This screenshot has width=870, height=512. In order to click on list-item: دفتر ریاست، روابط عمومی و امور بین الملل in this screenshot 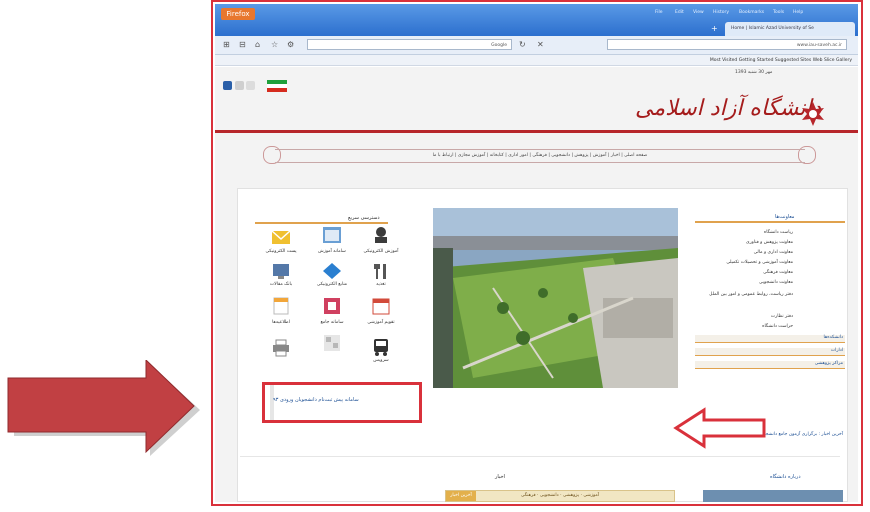, I will do `click(751, 294)`.